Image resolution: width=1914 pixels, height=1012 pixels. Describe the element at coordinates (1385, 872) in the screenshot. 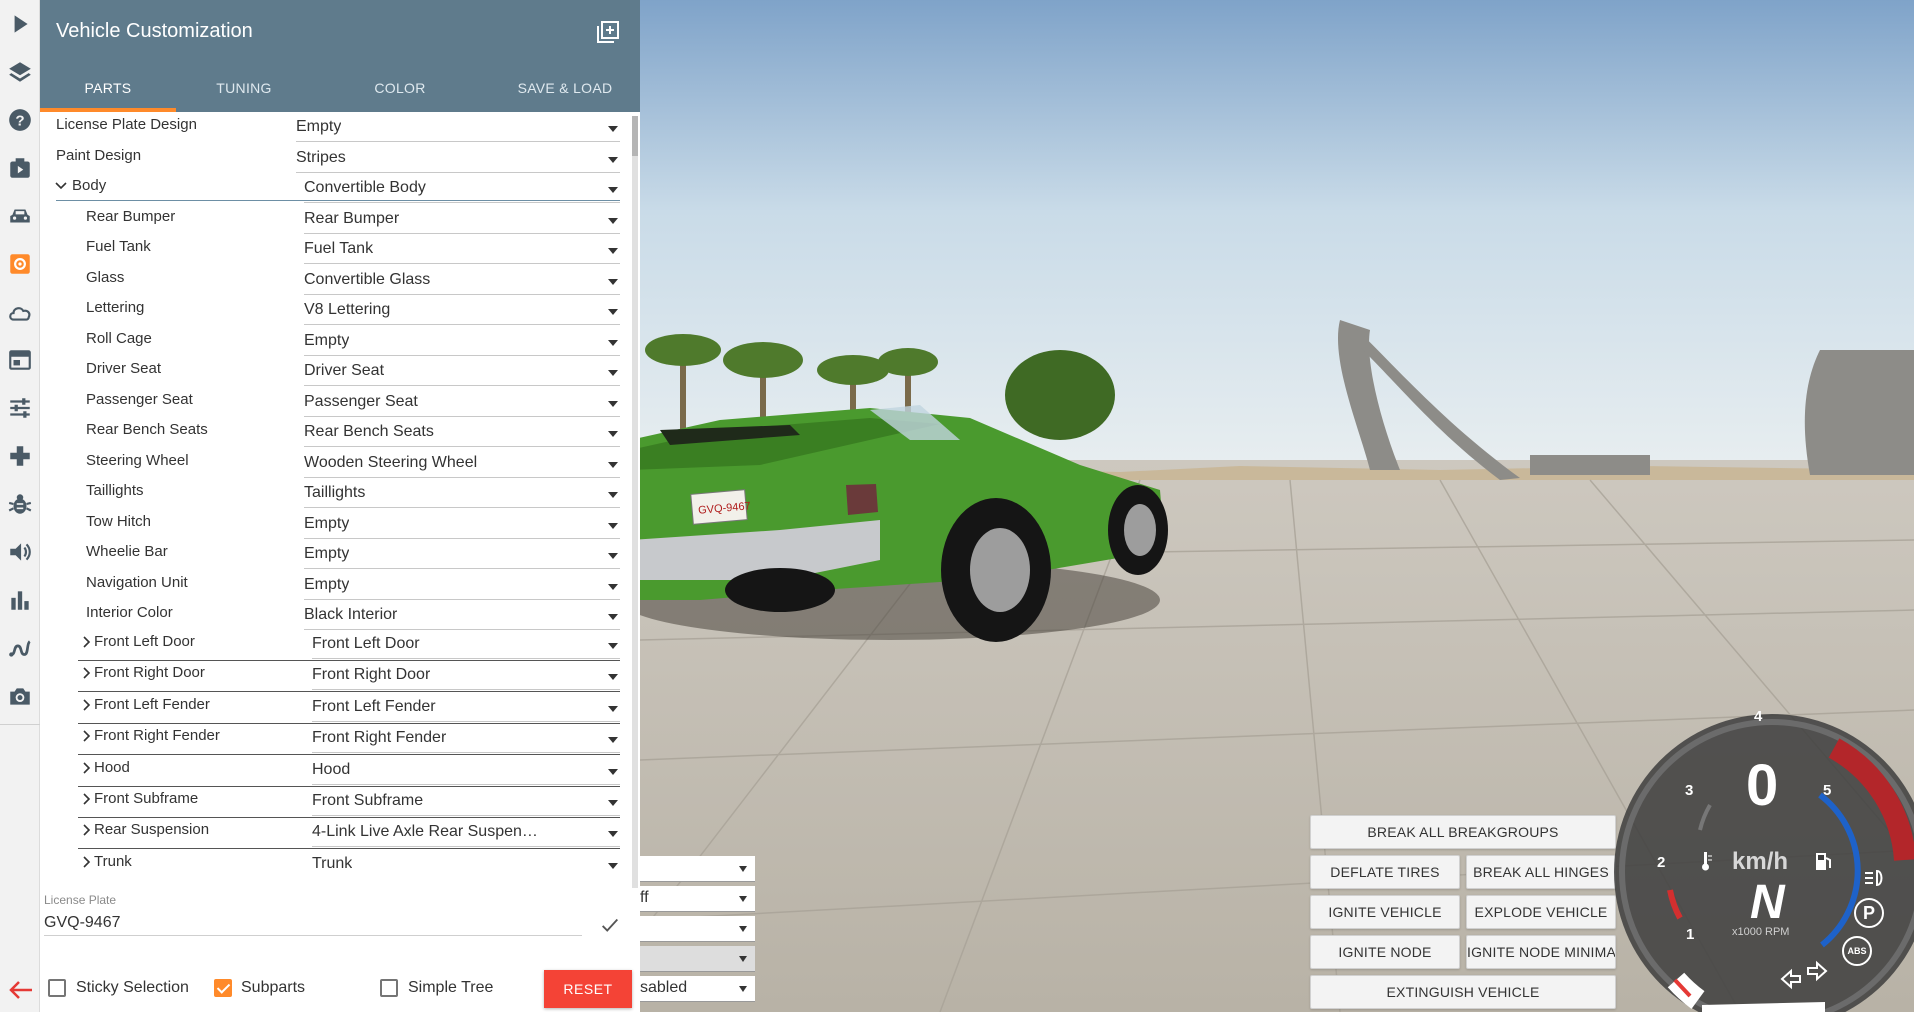

I see `deflate-tires-button: DEFLATE TIRES` at that location.